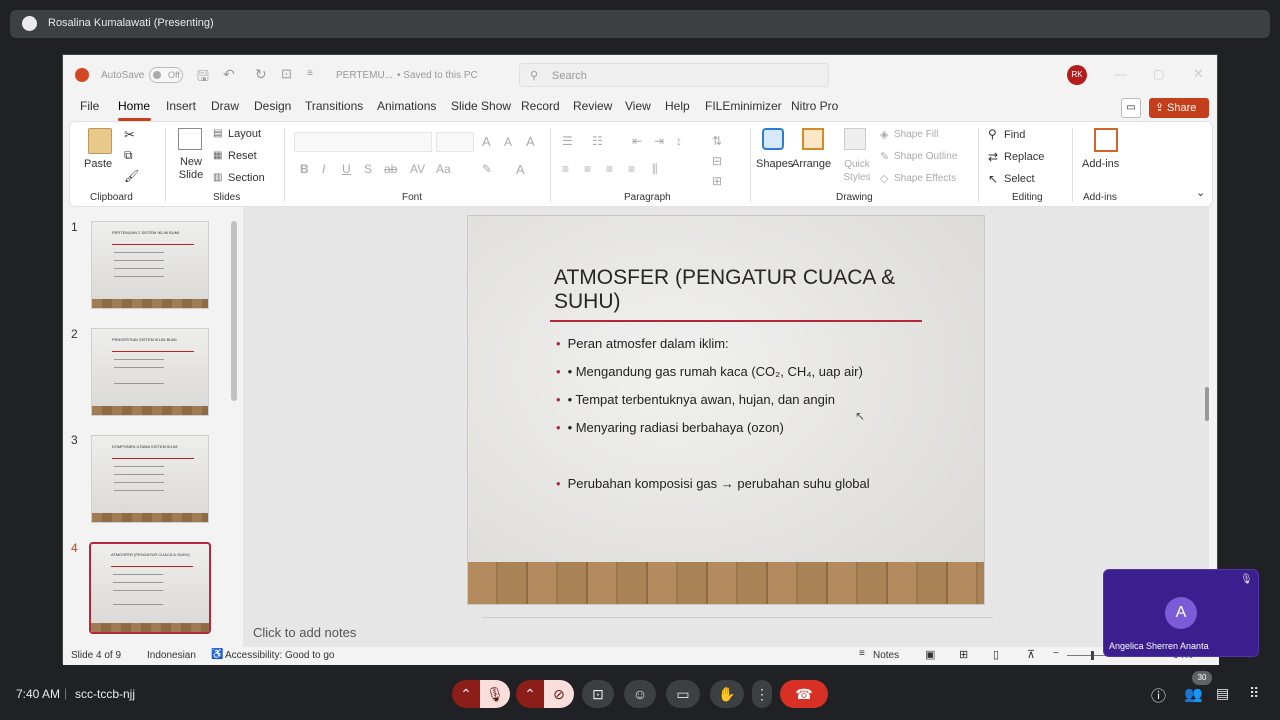  What do you see at coordinates (1179, 108) in the screenshot?
I see `share-button: ⇪ Share` at bounding box center [1179, 108].